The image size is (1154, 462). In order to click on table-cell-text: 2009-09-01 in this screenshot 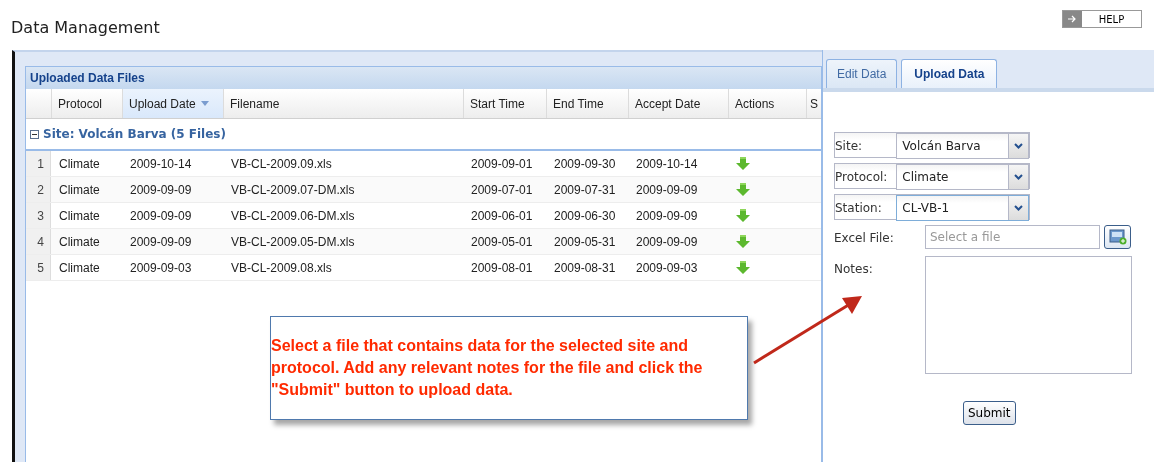, I will do `click(502, 164)`.